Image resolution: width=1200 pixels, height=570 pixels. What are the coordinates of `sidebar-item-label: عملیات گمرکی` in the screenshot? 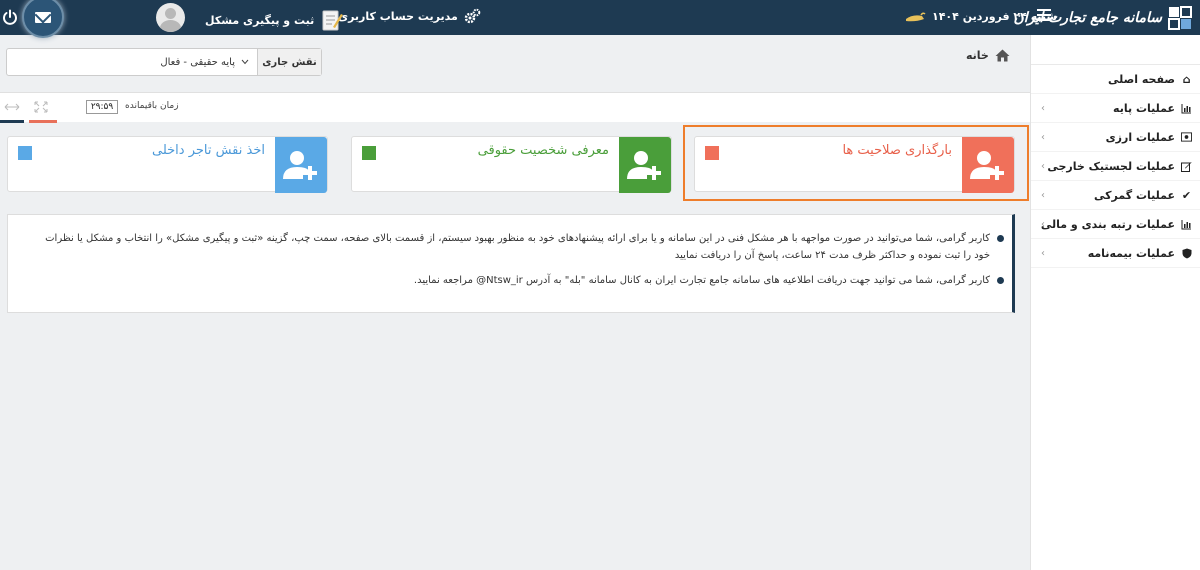 It's located at (1134, 195).